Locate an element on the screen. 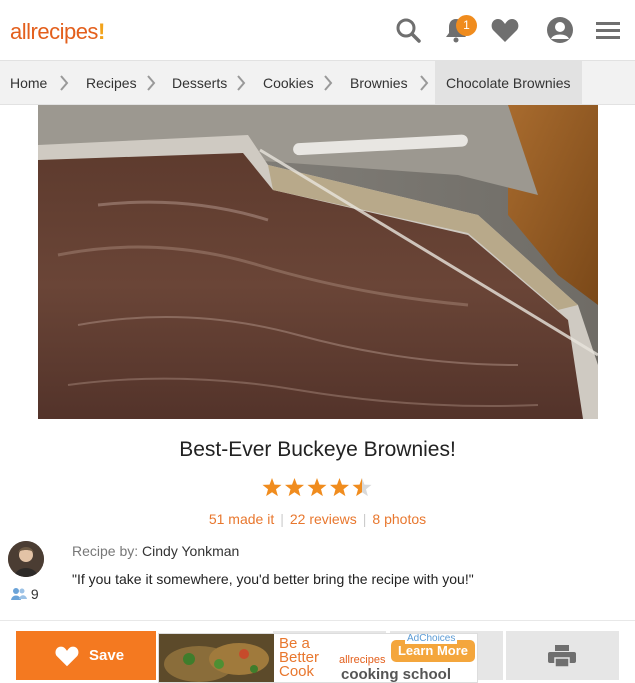 This screenshot has width=635, height=683. print-button is located at coordinates (562, 655).